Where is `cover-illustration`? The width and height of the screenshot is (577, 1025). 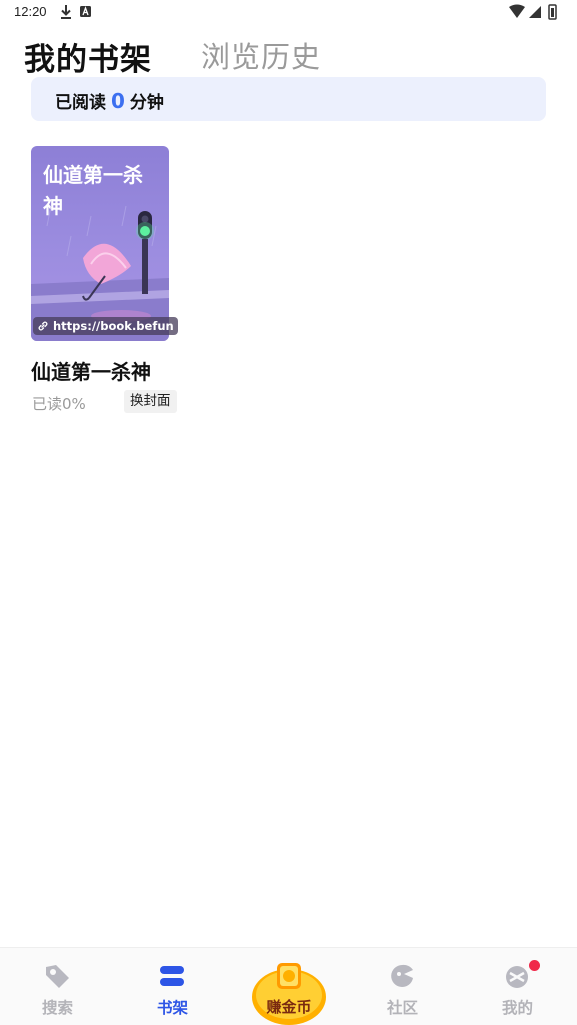 cover-illustration is located at coordinates (100, 273).